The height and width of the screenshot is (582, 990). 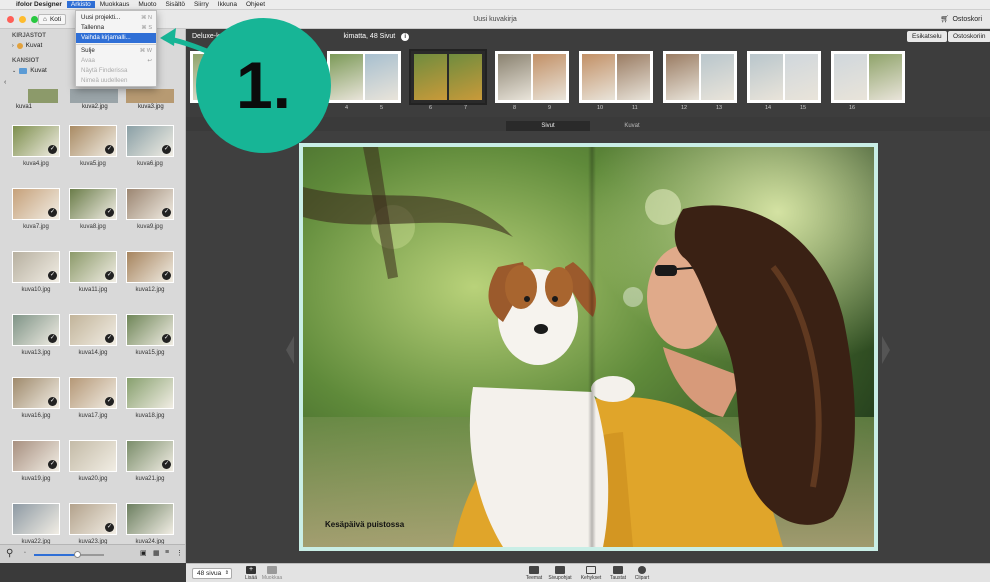 I want to click on preview-button: Esikatselu, so click(x=927, y=36).